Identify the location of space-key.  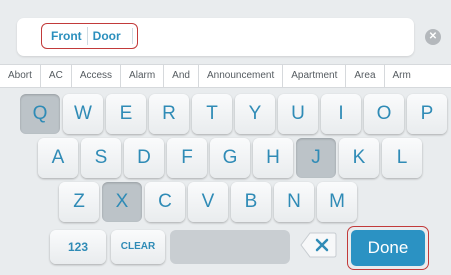
(230, 247).